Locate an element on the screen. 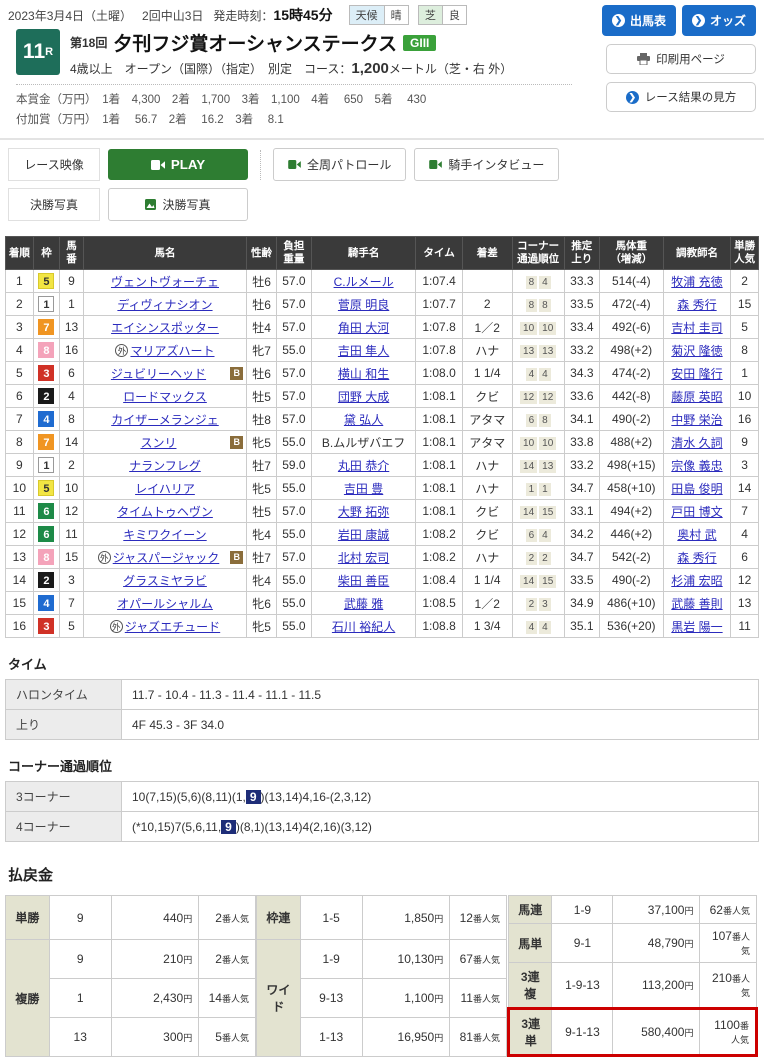 The width and height of the screenshot is (764, 1057). jockey-name-link: 柴田 善臣 is located at coordinates (363, 581).